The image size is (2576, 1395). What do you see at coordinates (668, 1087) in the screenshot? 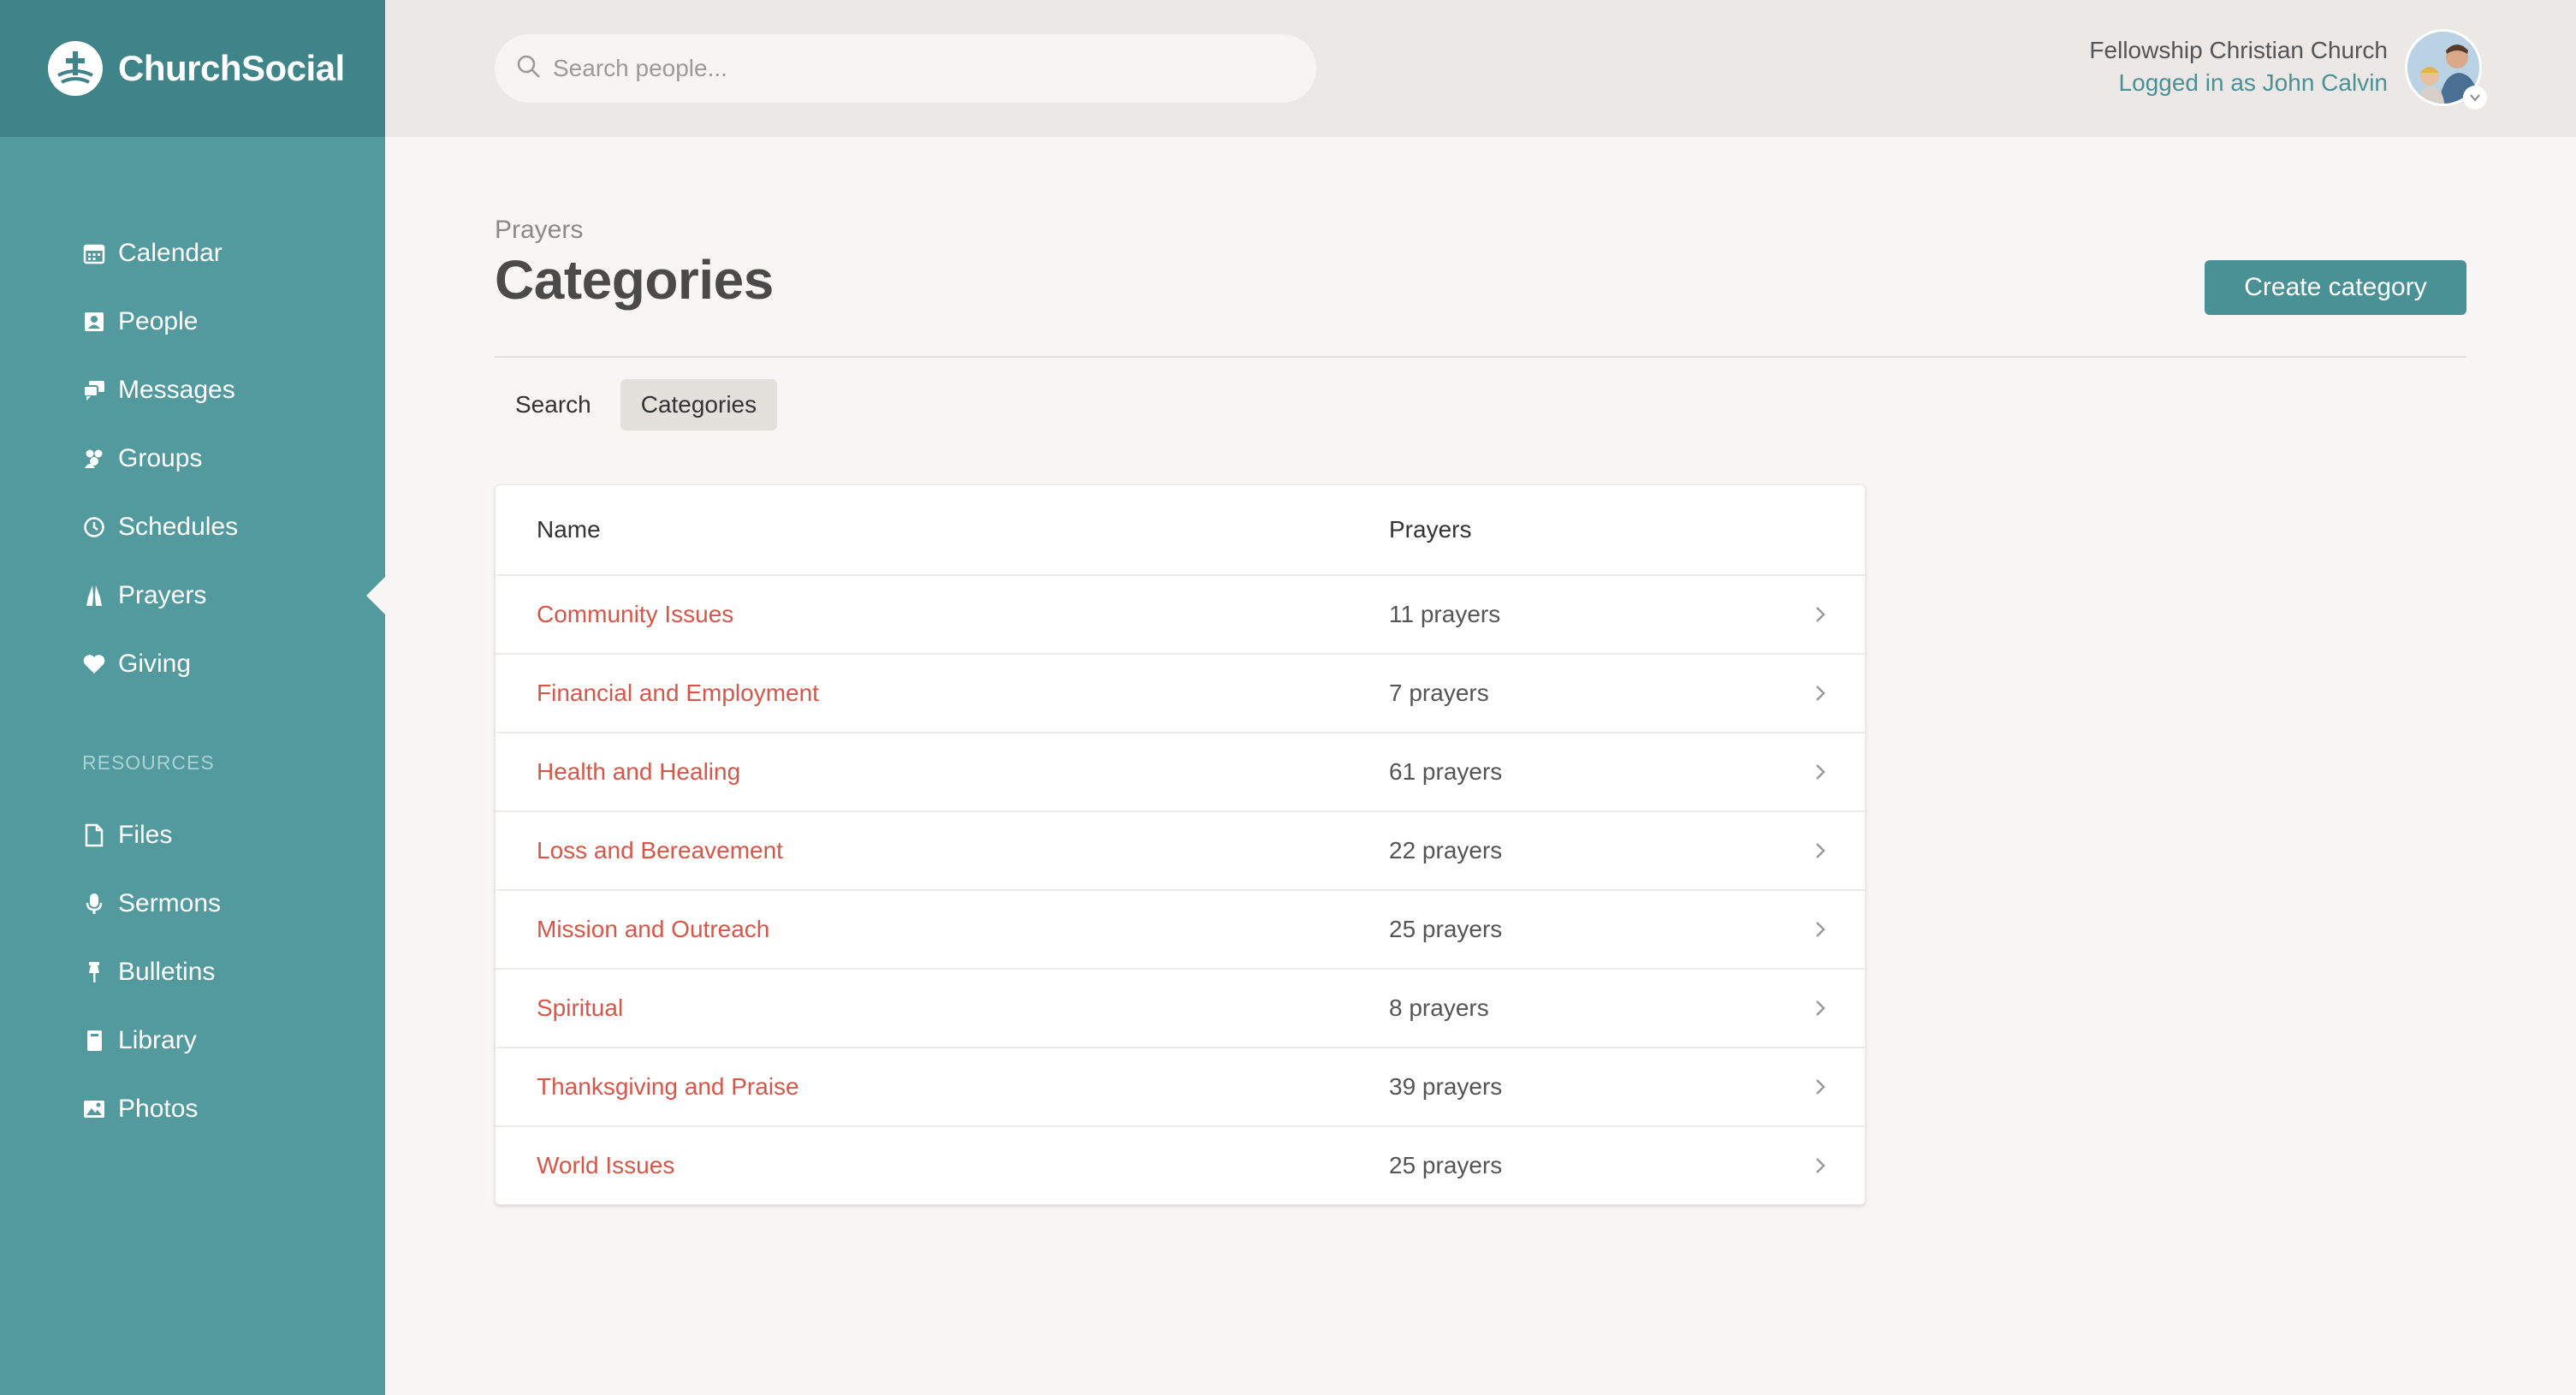
I see `category-link: Thanksgiving and Praise` at bounding box center [668, 1087].